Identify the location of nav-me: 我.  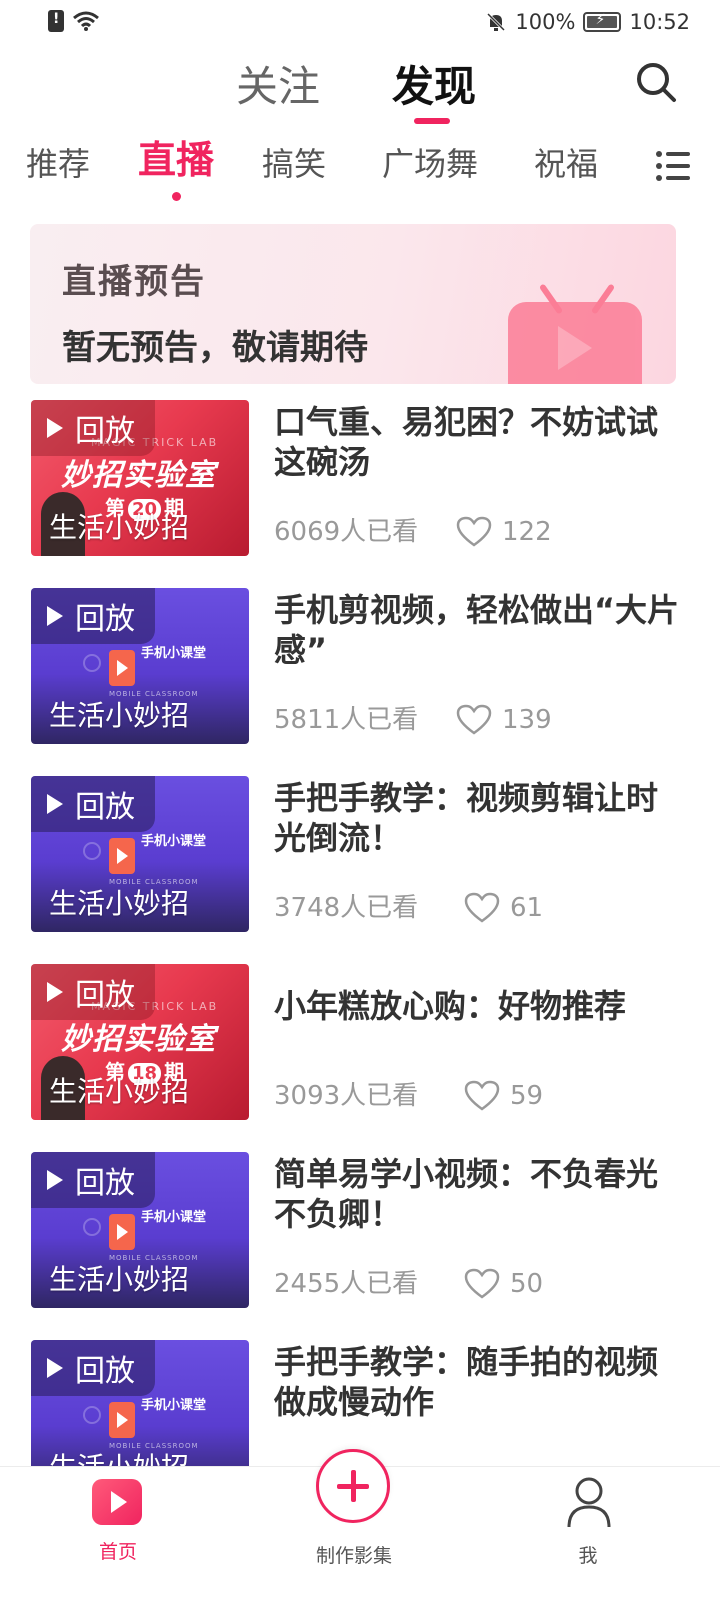
(588, 1533).